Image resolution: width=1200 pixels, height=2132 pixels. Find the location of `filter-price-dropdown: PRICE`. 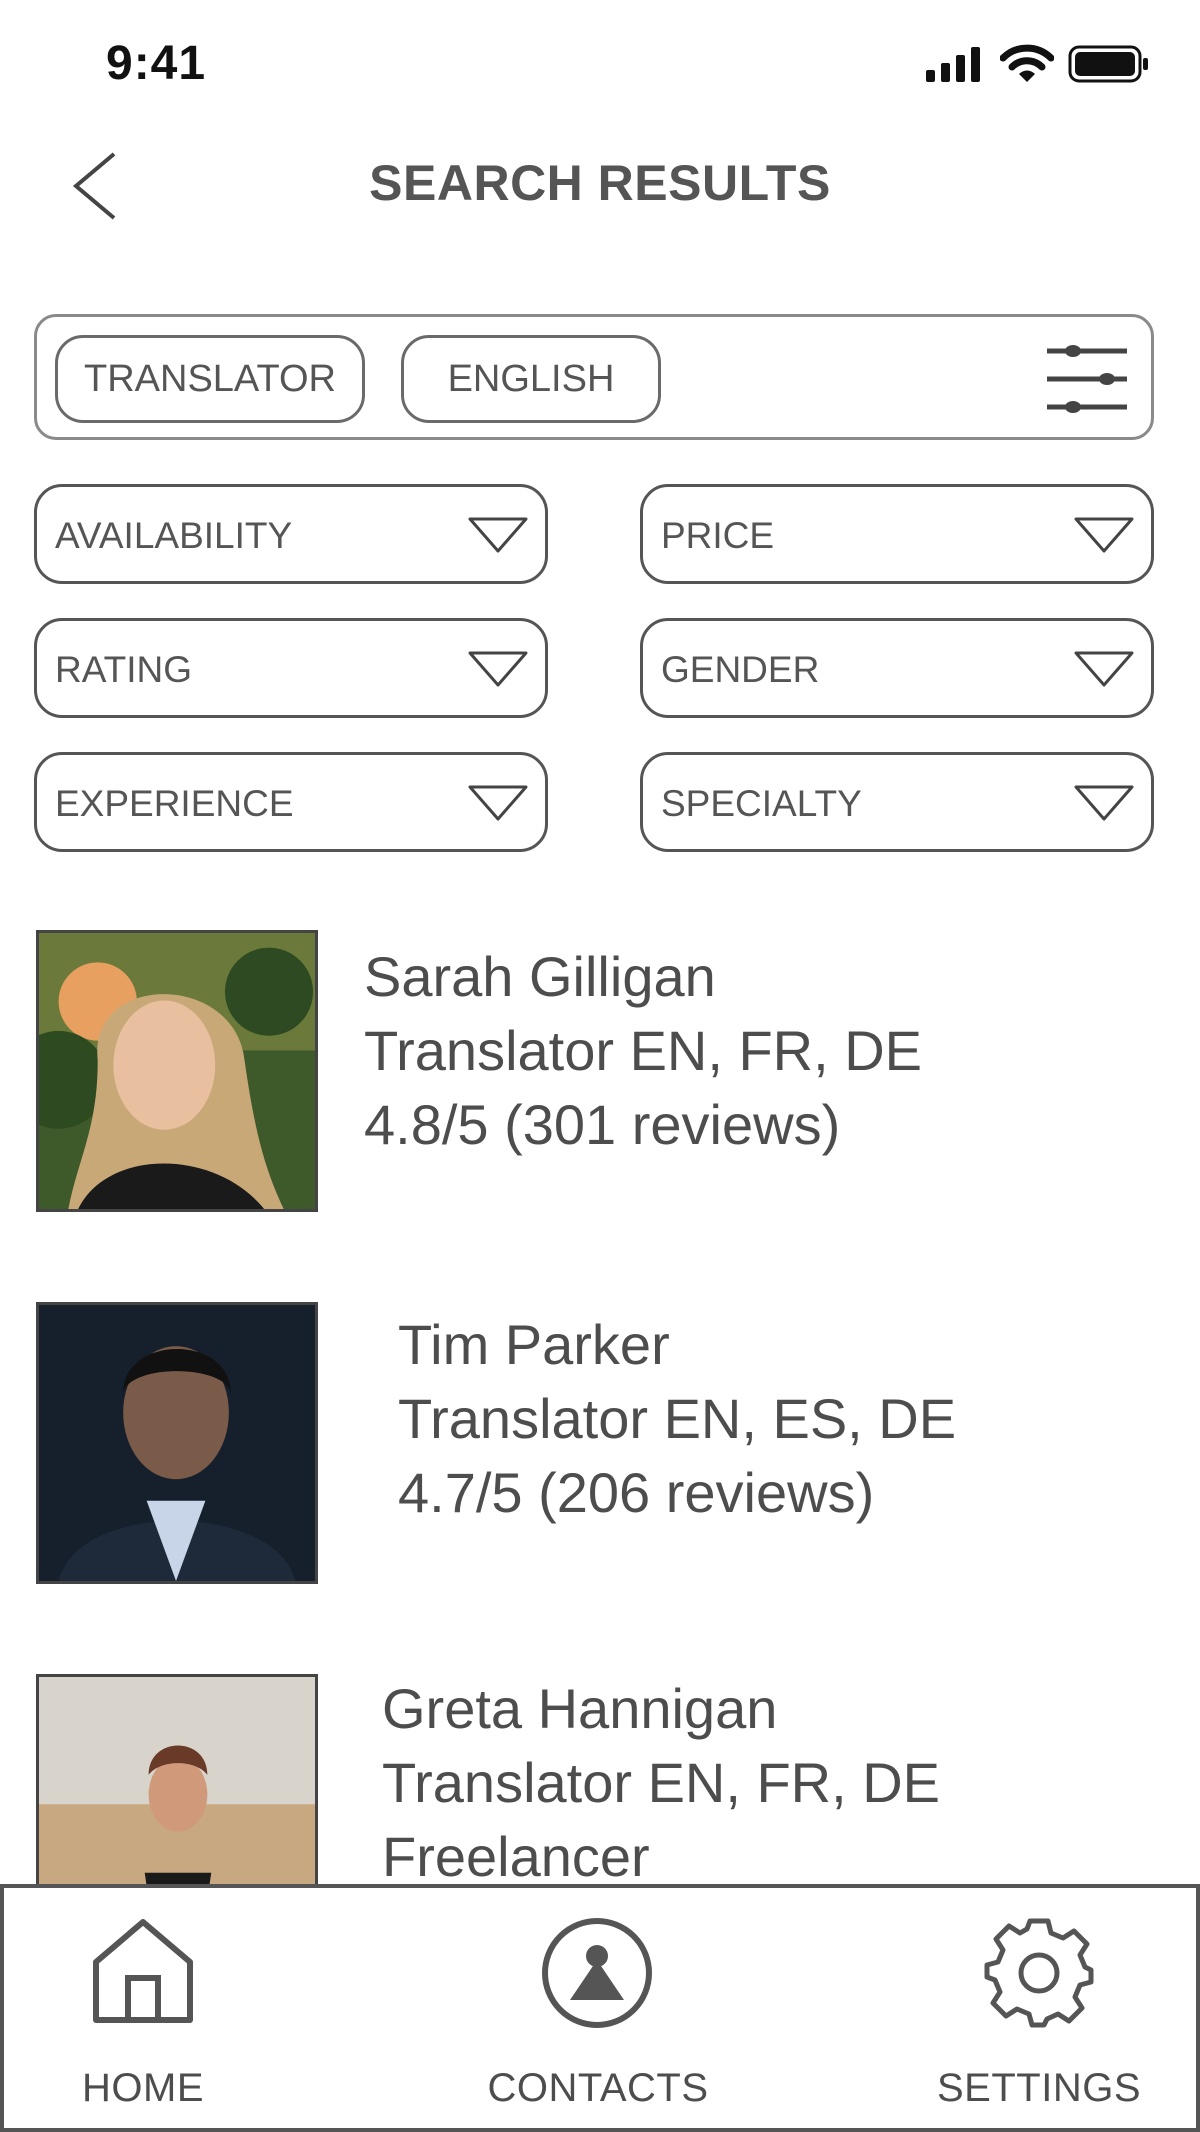

filter-price-dropdown: PRICE is located at coordinates (897, 534).